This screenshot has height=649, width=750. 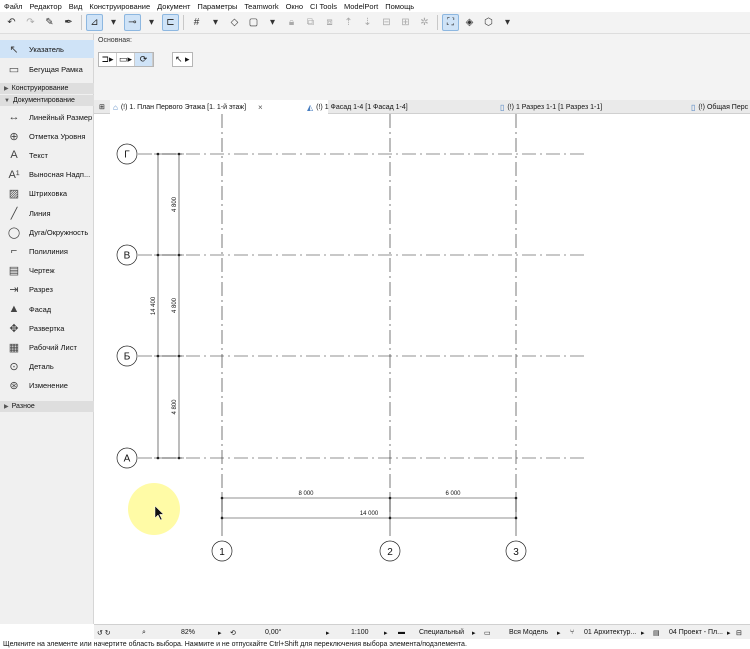 What do you see at coordinates (217, 6) in the screenshot?
I see `menu-options: Параметры` at bounding box center [217, 6].